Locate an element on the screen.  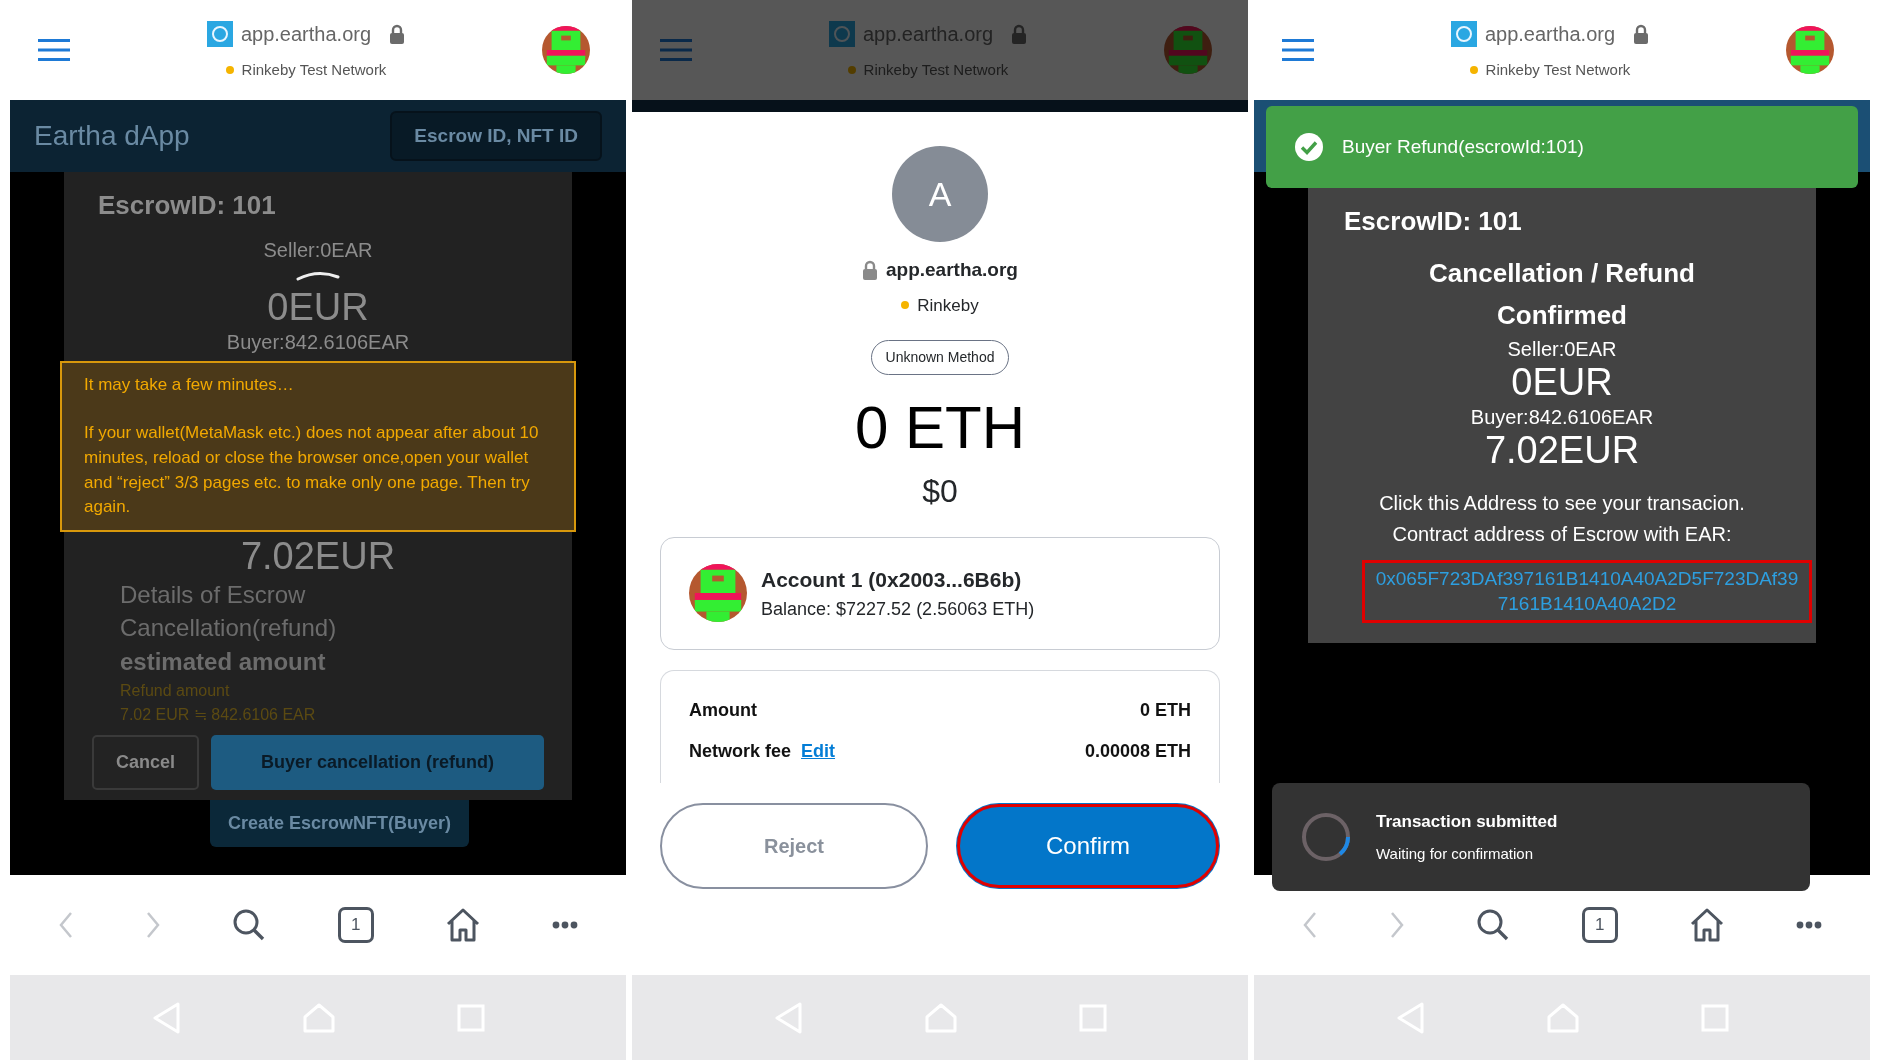
reject-button: Reject is located at coordinates (794, 845).